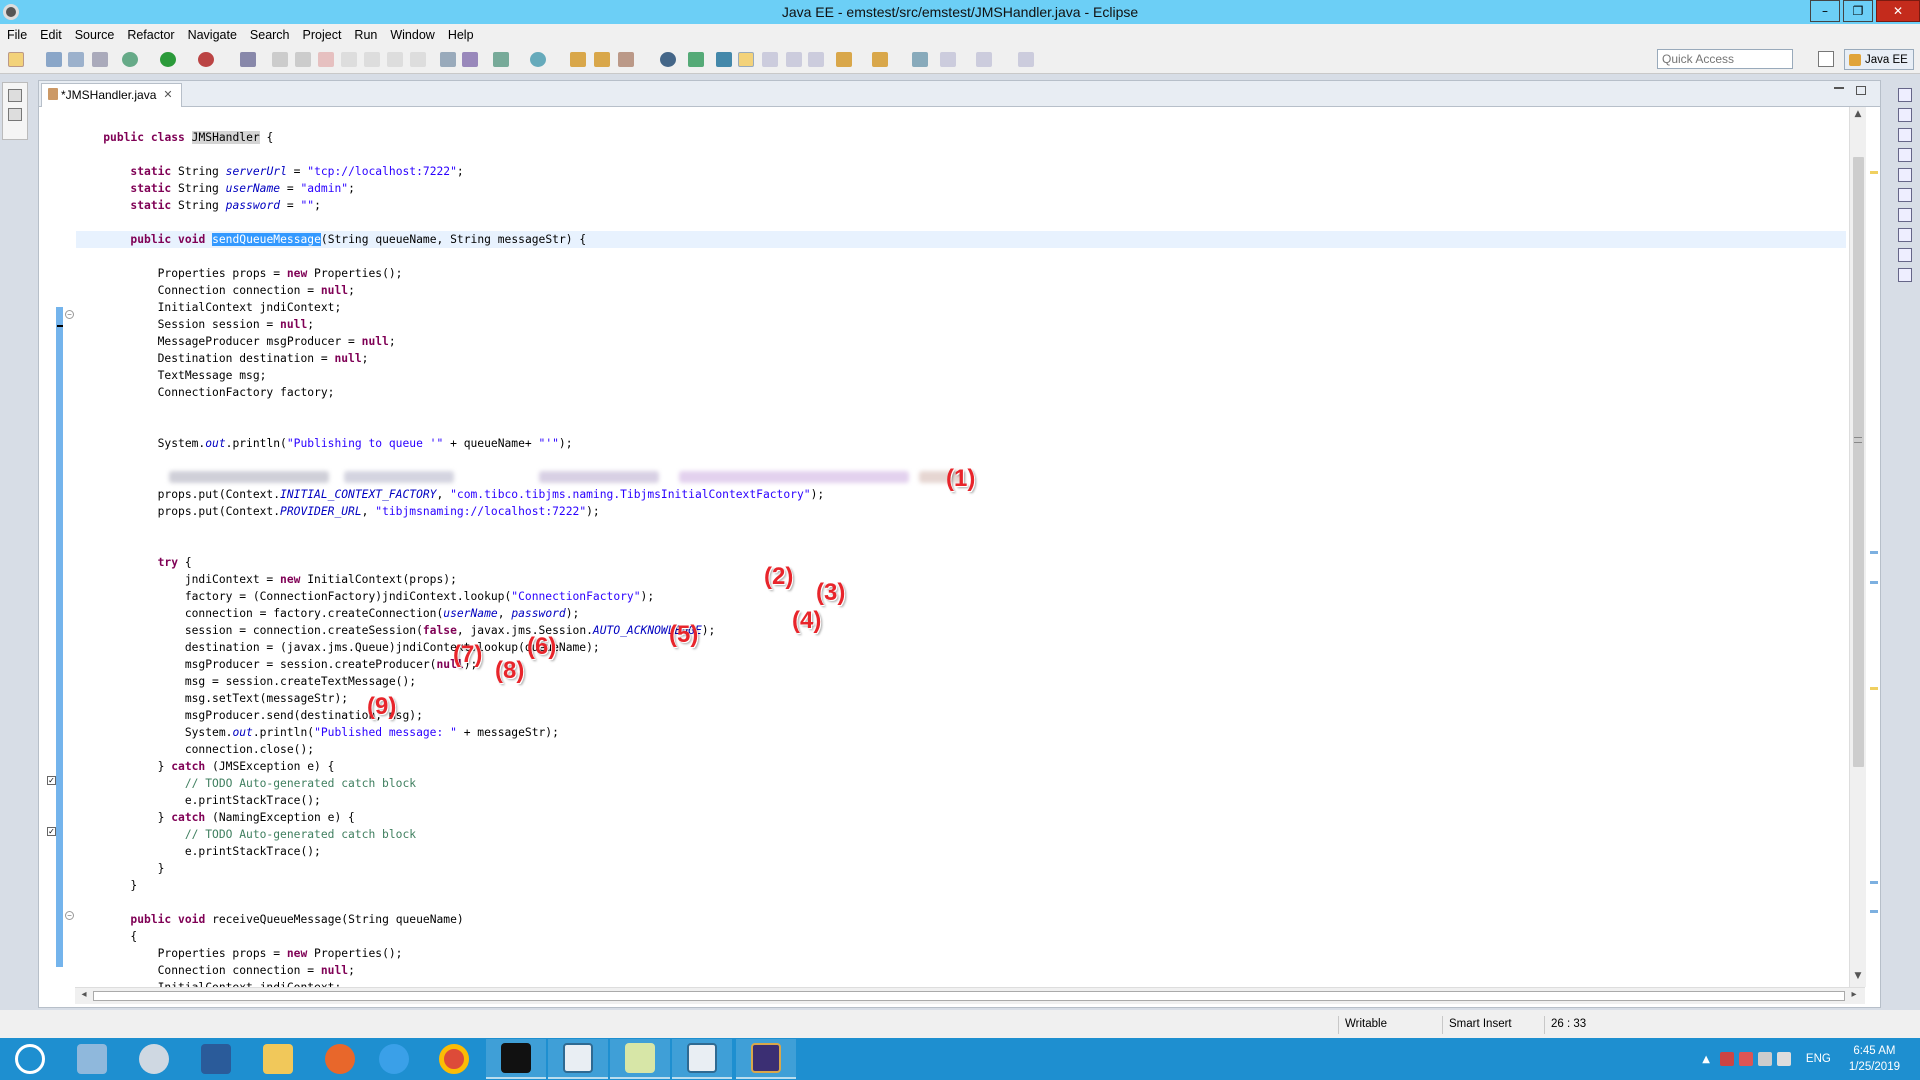 This screenshot has width=1920, height=1080. Describe the element at coordinates (1905, 235) in the screenshot. I see `data-source-icon` at that location.